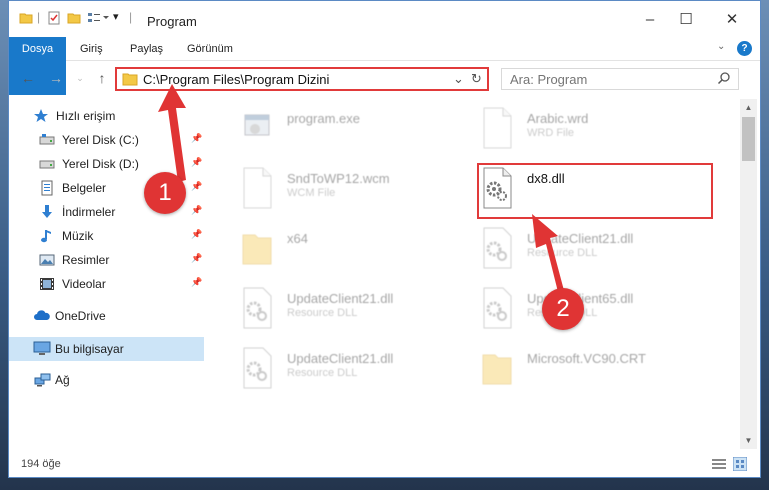  Describe the element at coordinates (563, 309) in the screenshot. I see `annotation-marker-2: 2` at that location.